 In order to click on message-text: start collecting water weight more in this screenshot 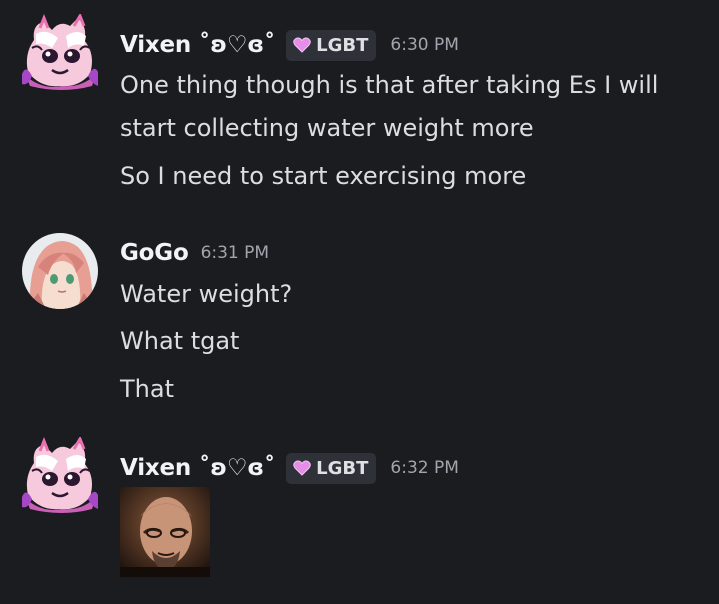, I will do `click(327, 128)`.